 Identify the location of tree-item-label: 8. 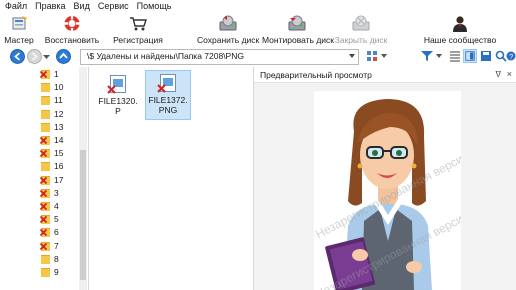
(56, 258).